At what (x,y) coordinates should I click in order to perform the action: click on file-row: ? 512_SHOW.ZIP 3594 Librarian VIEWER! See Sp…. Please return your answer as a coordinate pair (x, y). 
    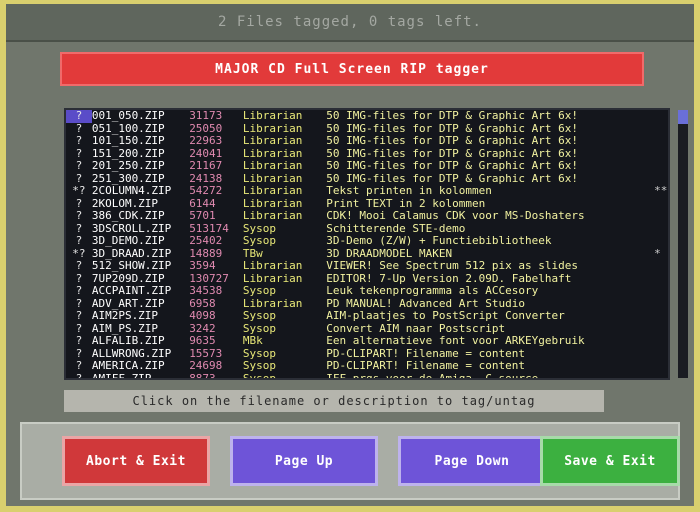
    Looking at the image, I should click on (367, 266).